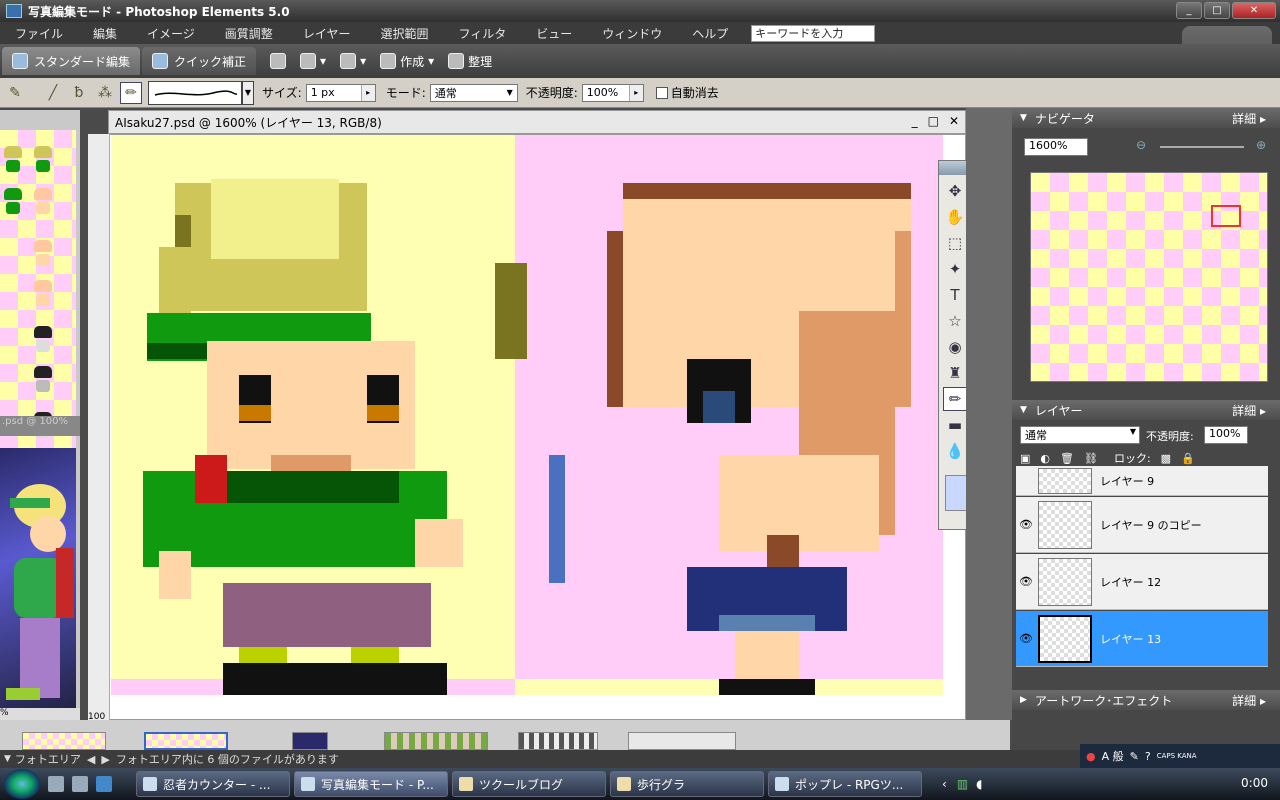  Describe the element at coordinates (1254, 10) in the screenshot. I see `close-button: ✕` at that location.